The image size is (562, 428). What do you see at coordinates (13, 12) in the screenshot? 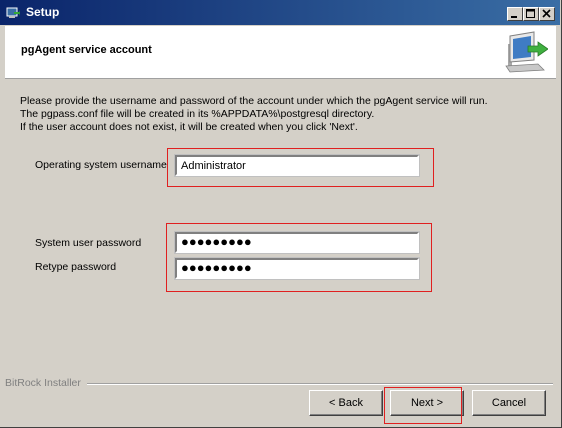
I see `setup-app-icon` at bounding box center [13, 12].